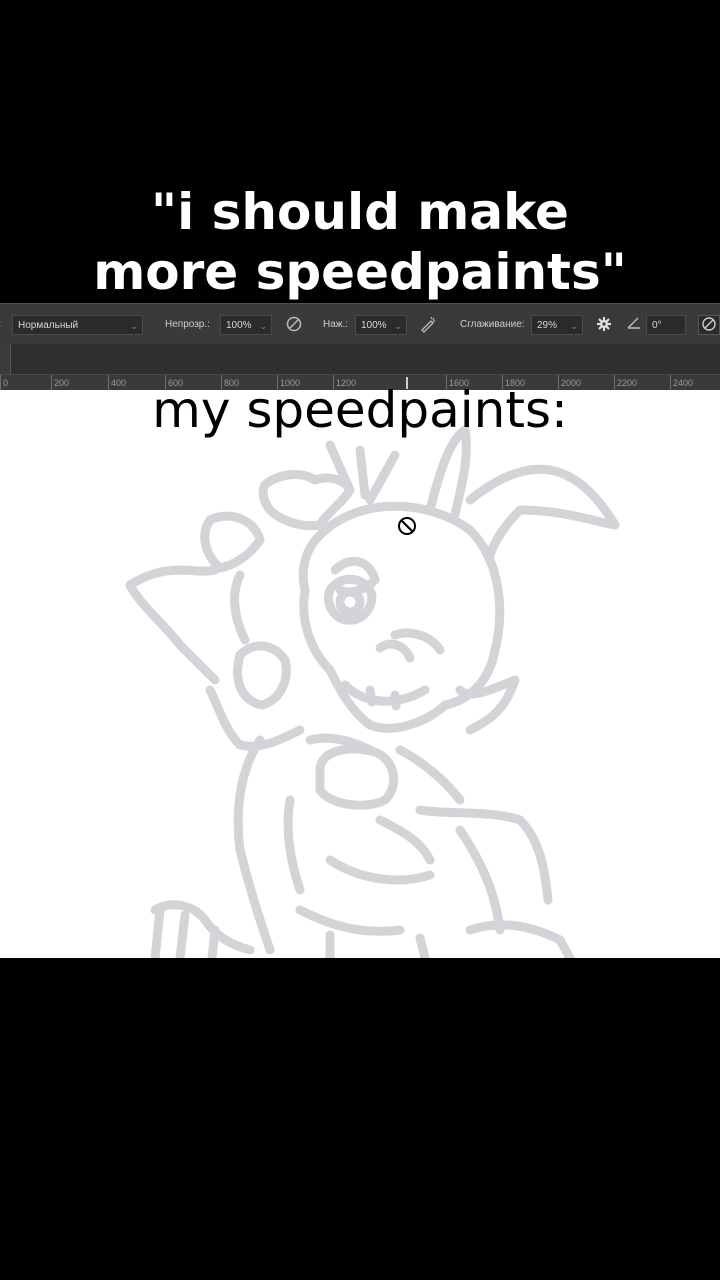 The width and height of the screenshot is (720, 1280). What do you see at coordinates (360, 212) in the screenshot?
I see `caption-line-1: "i should make` at bounding box center [360, 212].